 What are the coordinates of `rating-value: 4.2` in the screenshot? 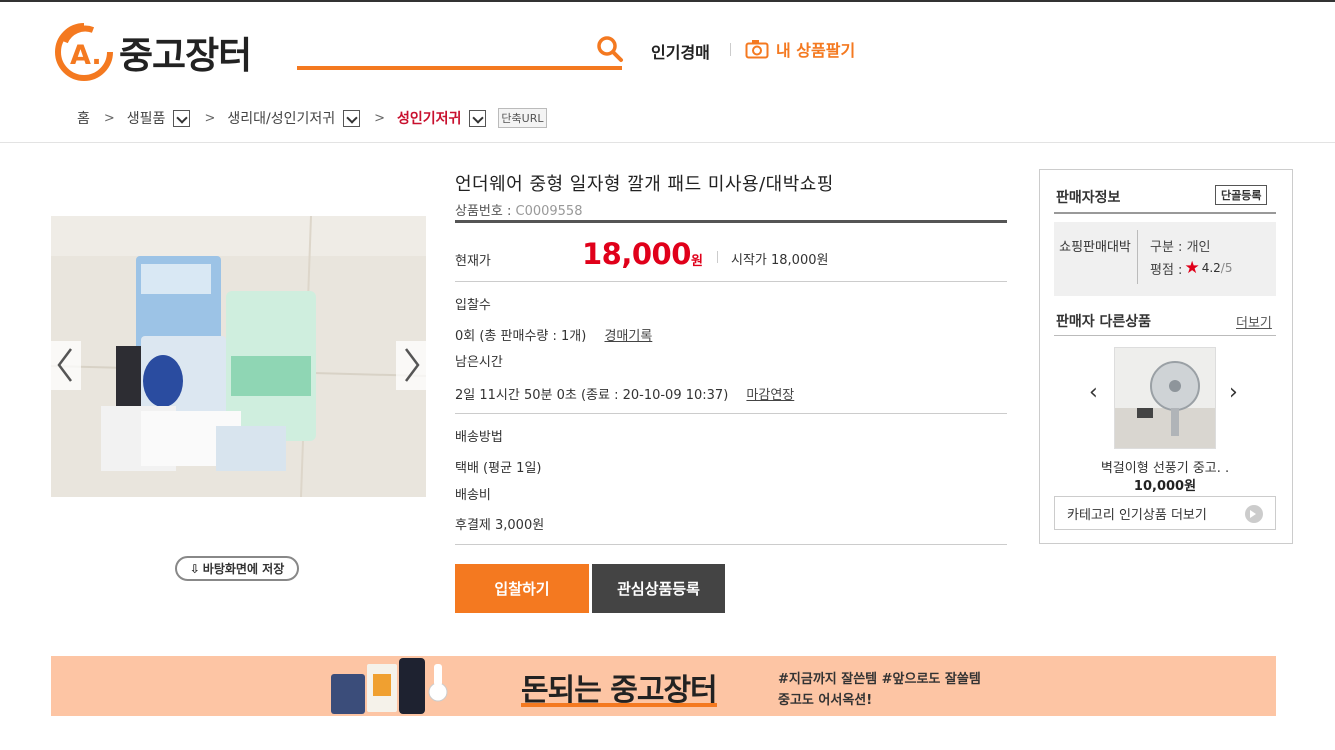 It's located at (1211, 268).